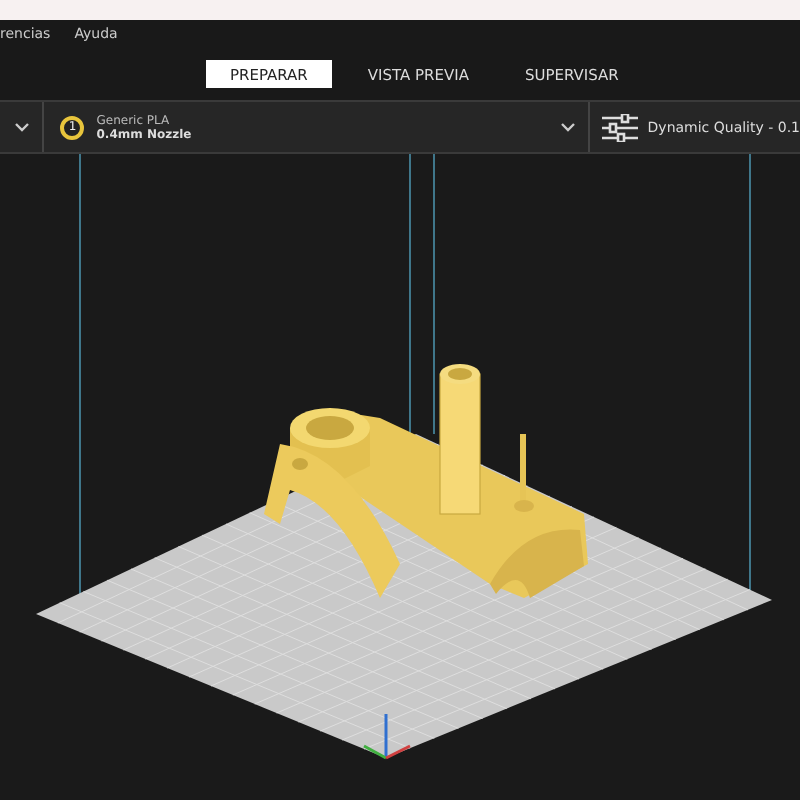 The width and height of the screenshot is (800, 800). I want to click on axis-drawing, so click(387, 737).